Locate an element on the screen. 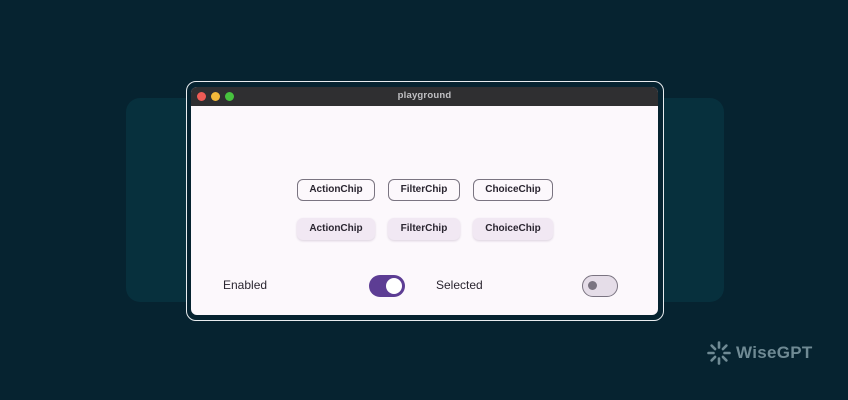 The width and height of the screenshot is (848, 400). choice-chip-outlined: ChoiceChip is located at coordinates (513, 190).